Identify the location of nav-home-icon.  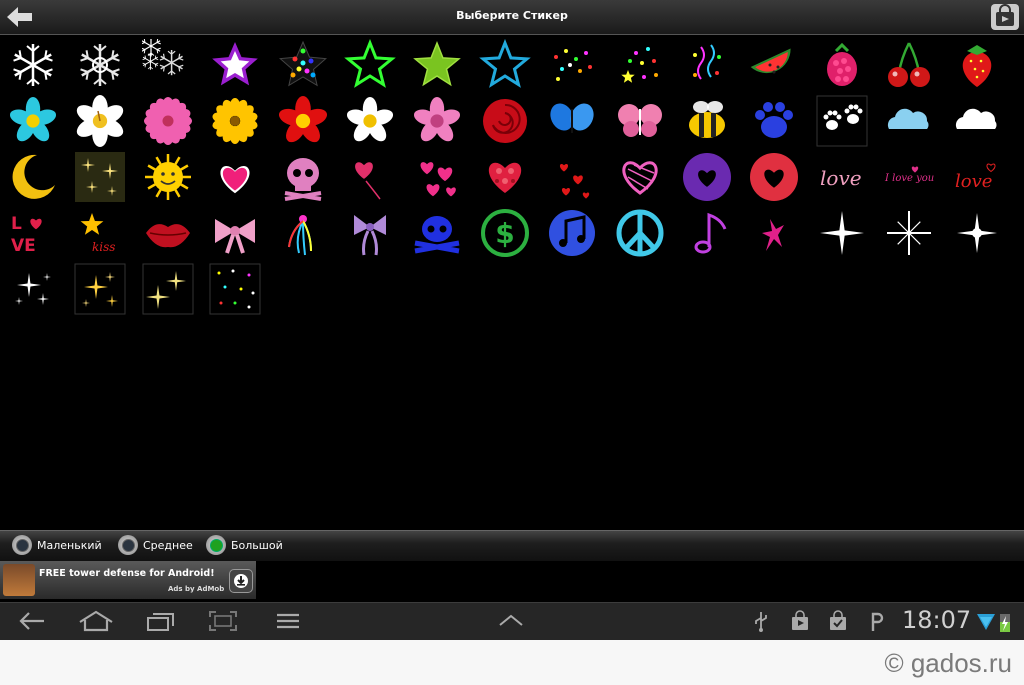
(96, 621).